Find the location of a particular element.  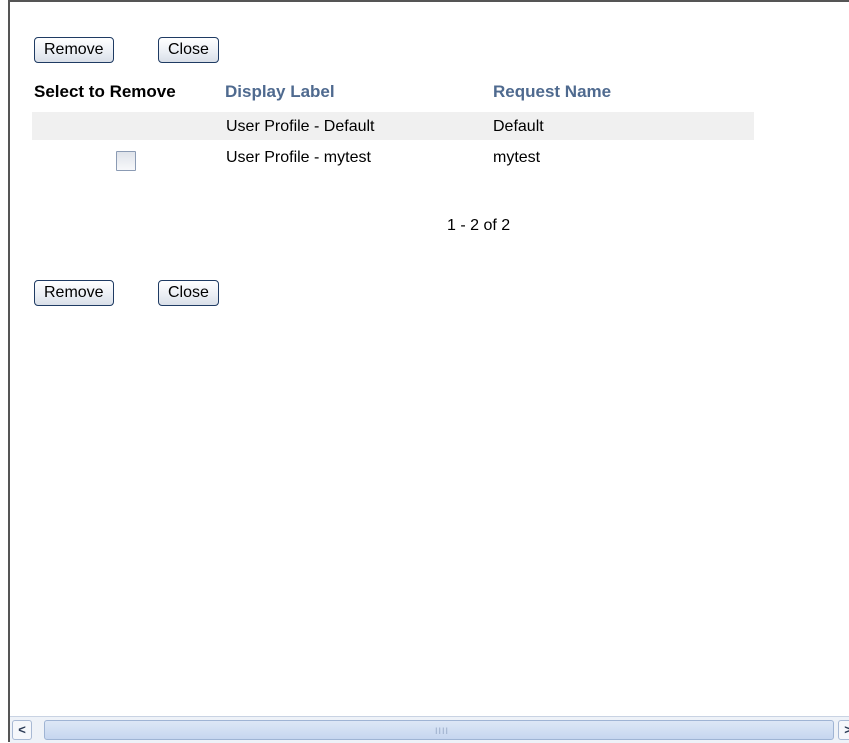

close-button-top: Close is located at coordinates (188, 50).